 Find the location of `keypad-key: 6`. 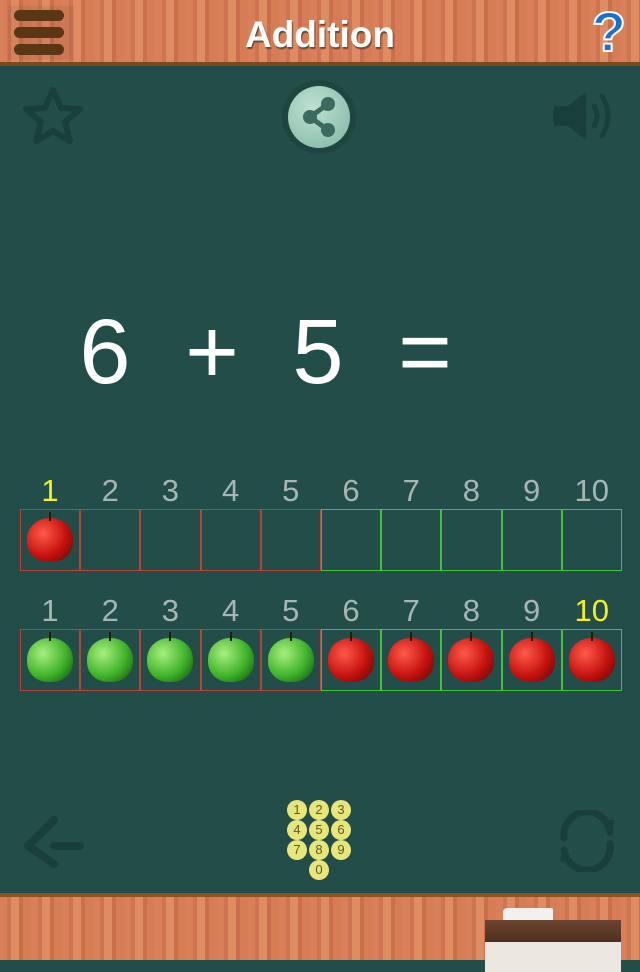

keypad-key: 6 is located at coordinates (341, 830).